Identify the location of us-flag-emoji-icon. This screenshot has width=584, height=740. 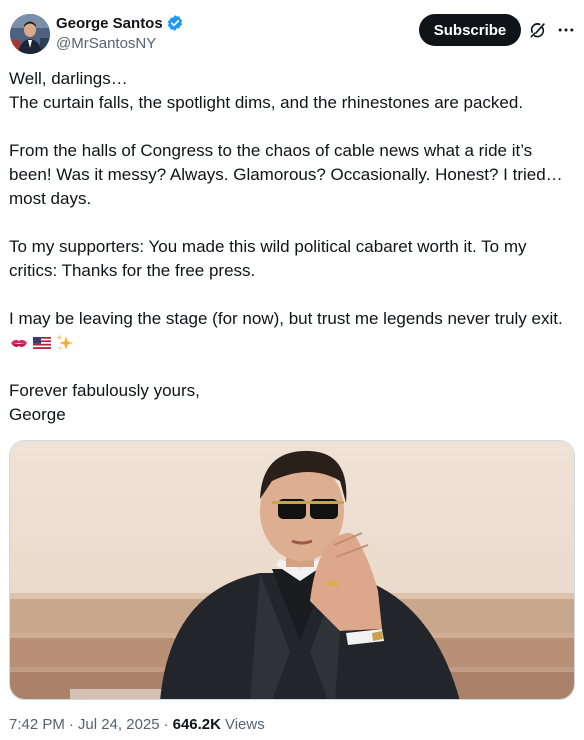
(42, 343).